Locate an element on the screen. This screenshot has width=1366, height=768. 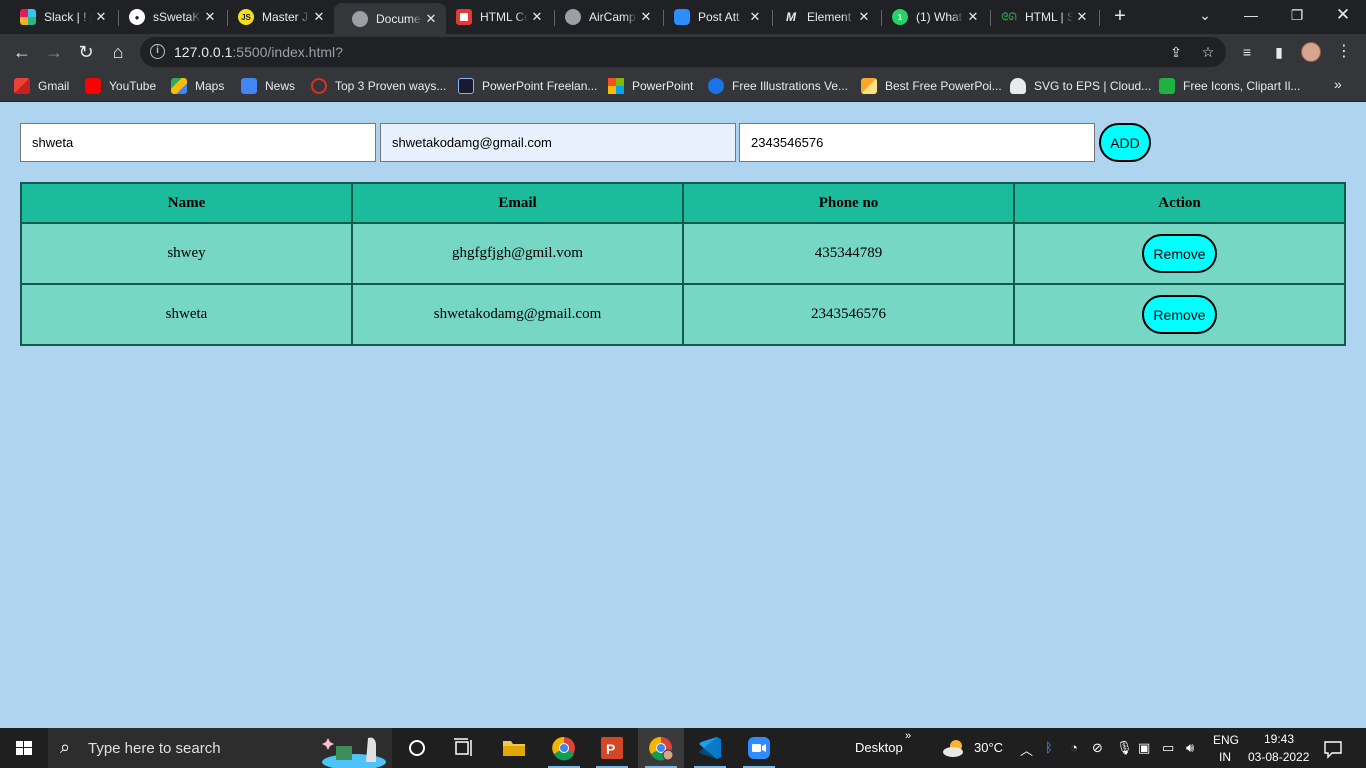
new-tab-button: + is located at coordinates (1120, 16).